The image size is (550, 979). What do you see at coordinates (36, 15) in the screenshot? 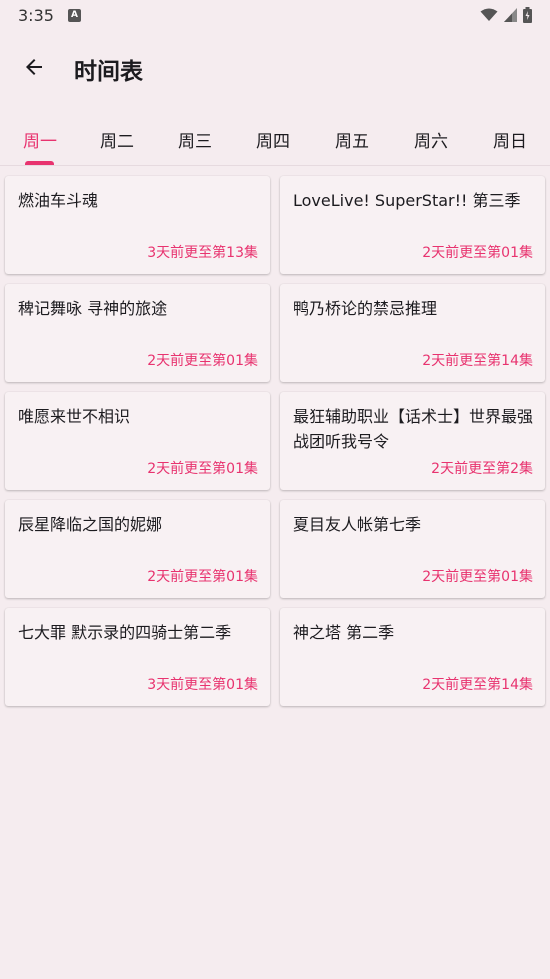
I see `status-time: 3:35` at bounding box center [36, 15].